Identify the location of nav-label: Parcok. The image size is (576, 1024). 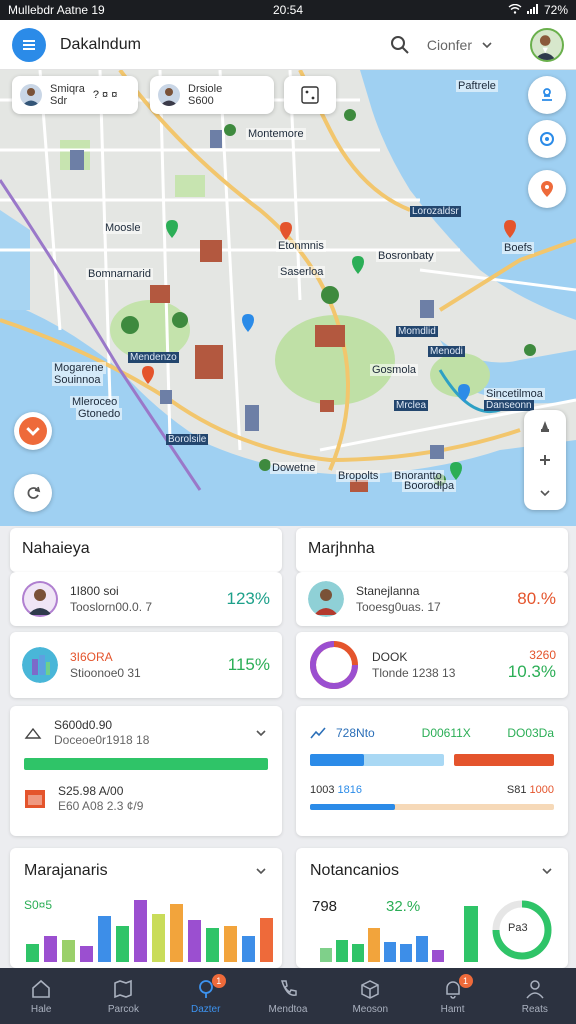
(123, 1009).